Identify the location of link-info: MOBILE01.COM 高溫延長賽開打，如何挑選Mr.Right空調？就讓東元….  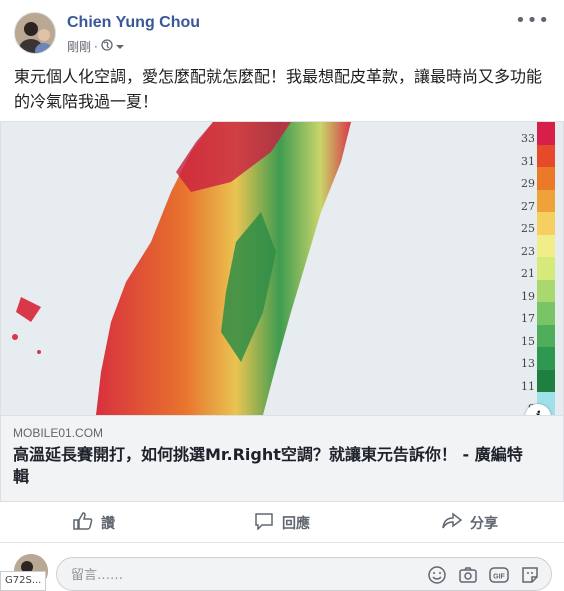
(282, 458).